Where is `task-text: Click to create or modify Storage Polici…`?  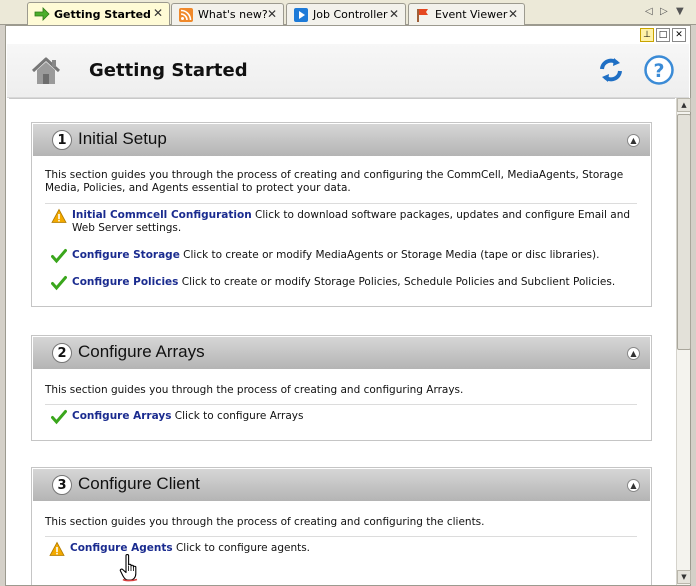
task-text: Click to create or modify Storage Polici… is located at coordinates (397, 282).